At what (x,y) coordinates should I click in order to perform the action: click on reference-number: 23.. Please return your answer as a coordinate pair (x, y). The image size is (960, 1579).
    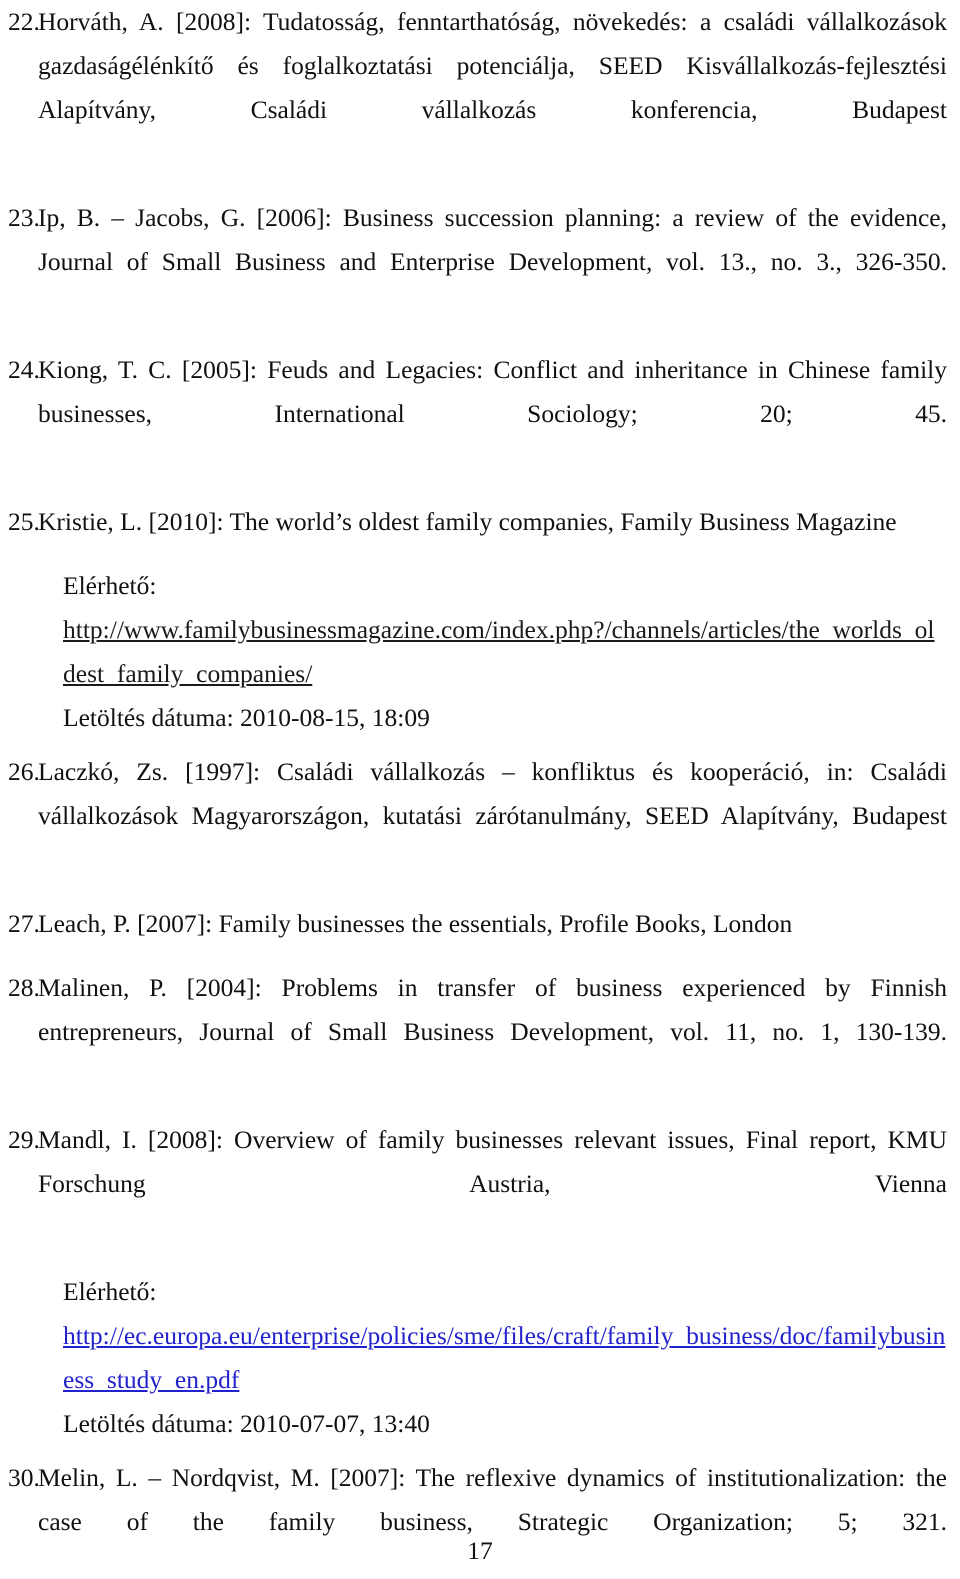
    Looking at the image, I should click on (24, 217).